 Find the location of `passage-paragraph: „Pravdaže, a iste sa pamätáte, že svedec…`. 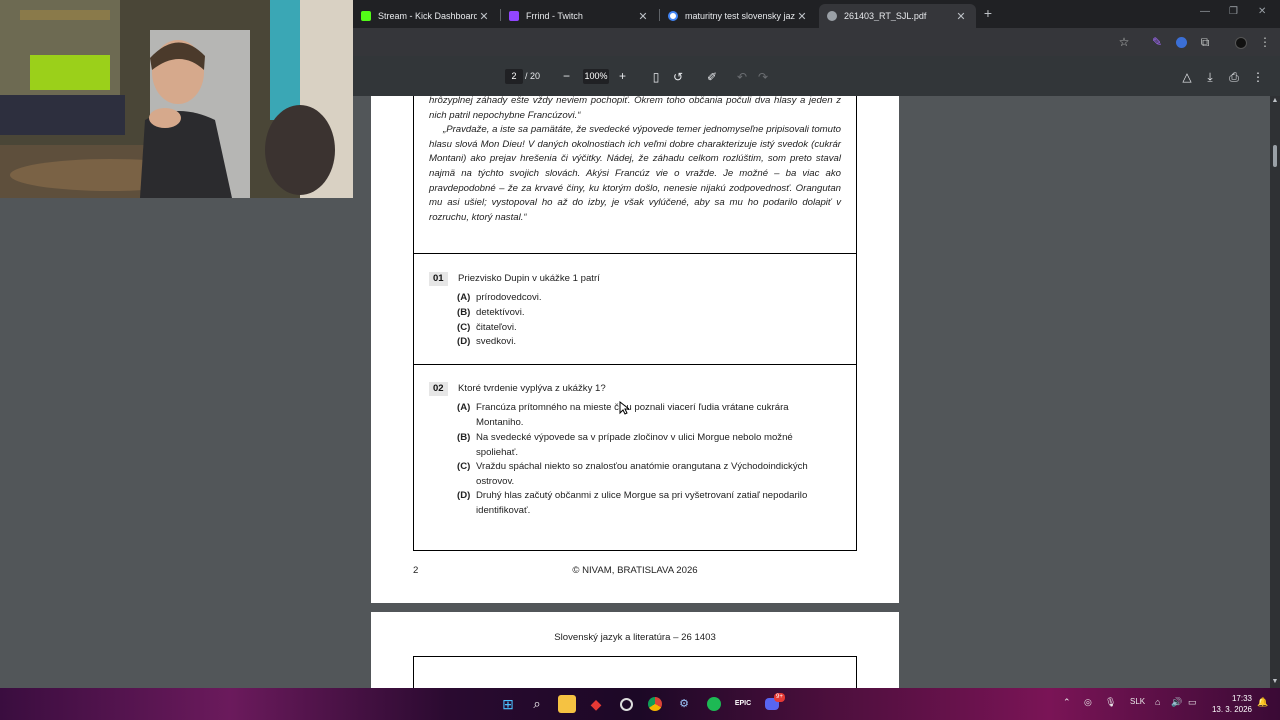

passage-paragraph: „Pravdaže, a iste sa pamätáte, že svedec… is located at coordinates (635, 173).